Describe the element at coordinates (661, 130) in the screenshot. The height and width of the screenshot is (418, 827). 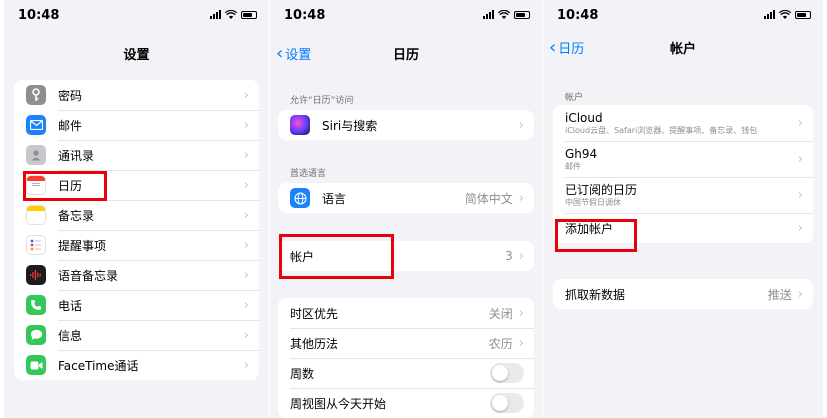
I see `account-detail: iCloud云盘、Safari浏览器、提醒事项、备忘录、钱包` at that location.